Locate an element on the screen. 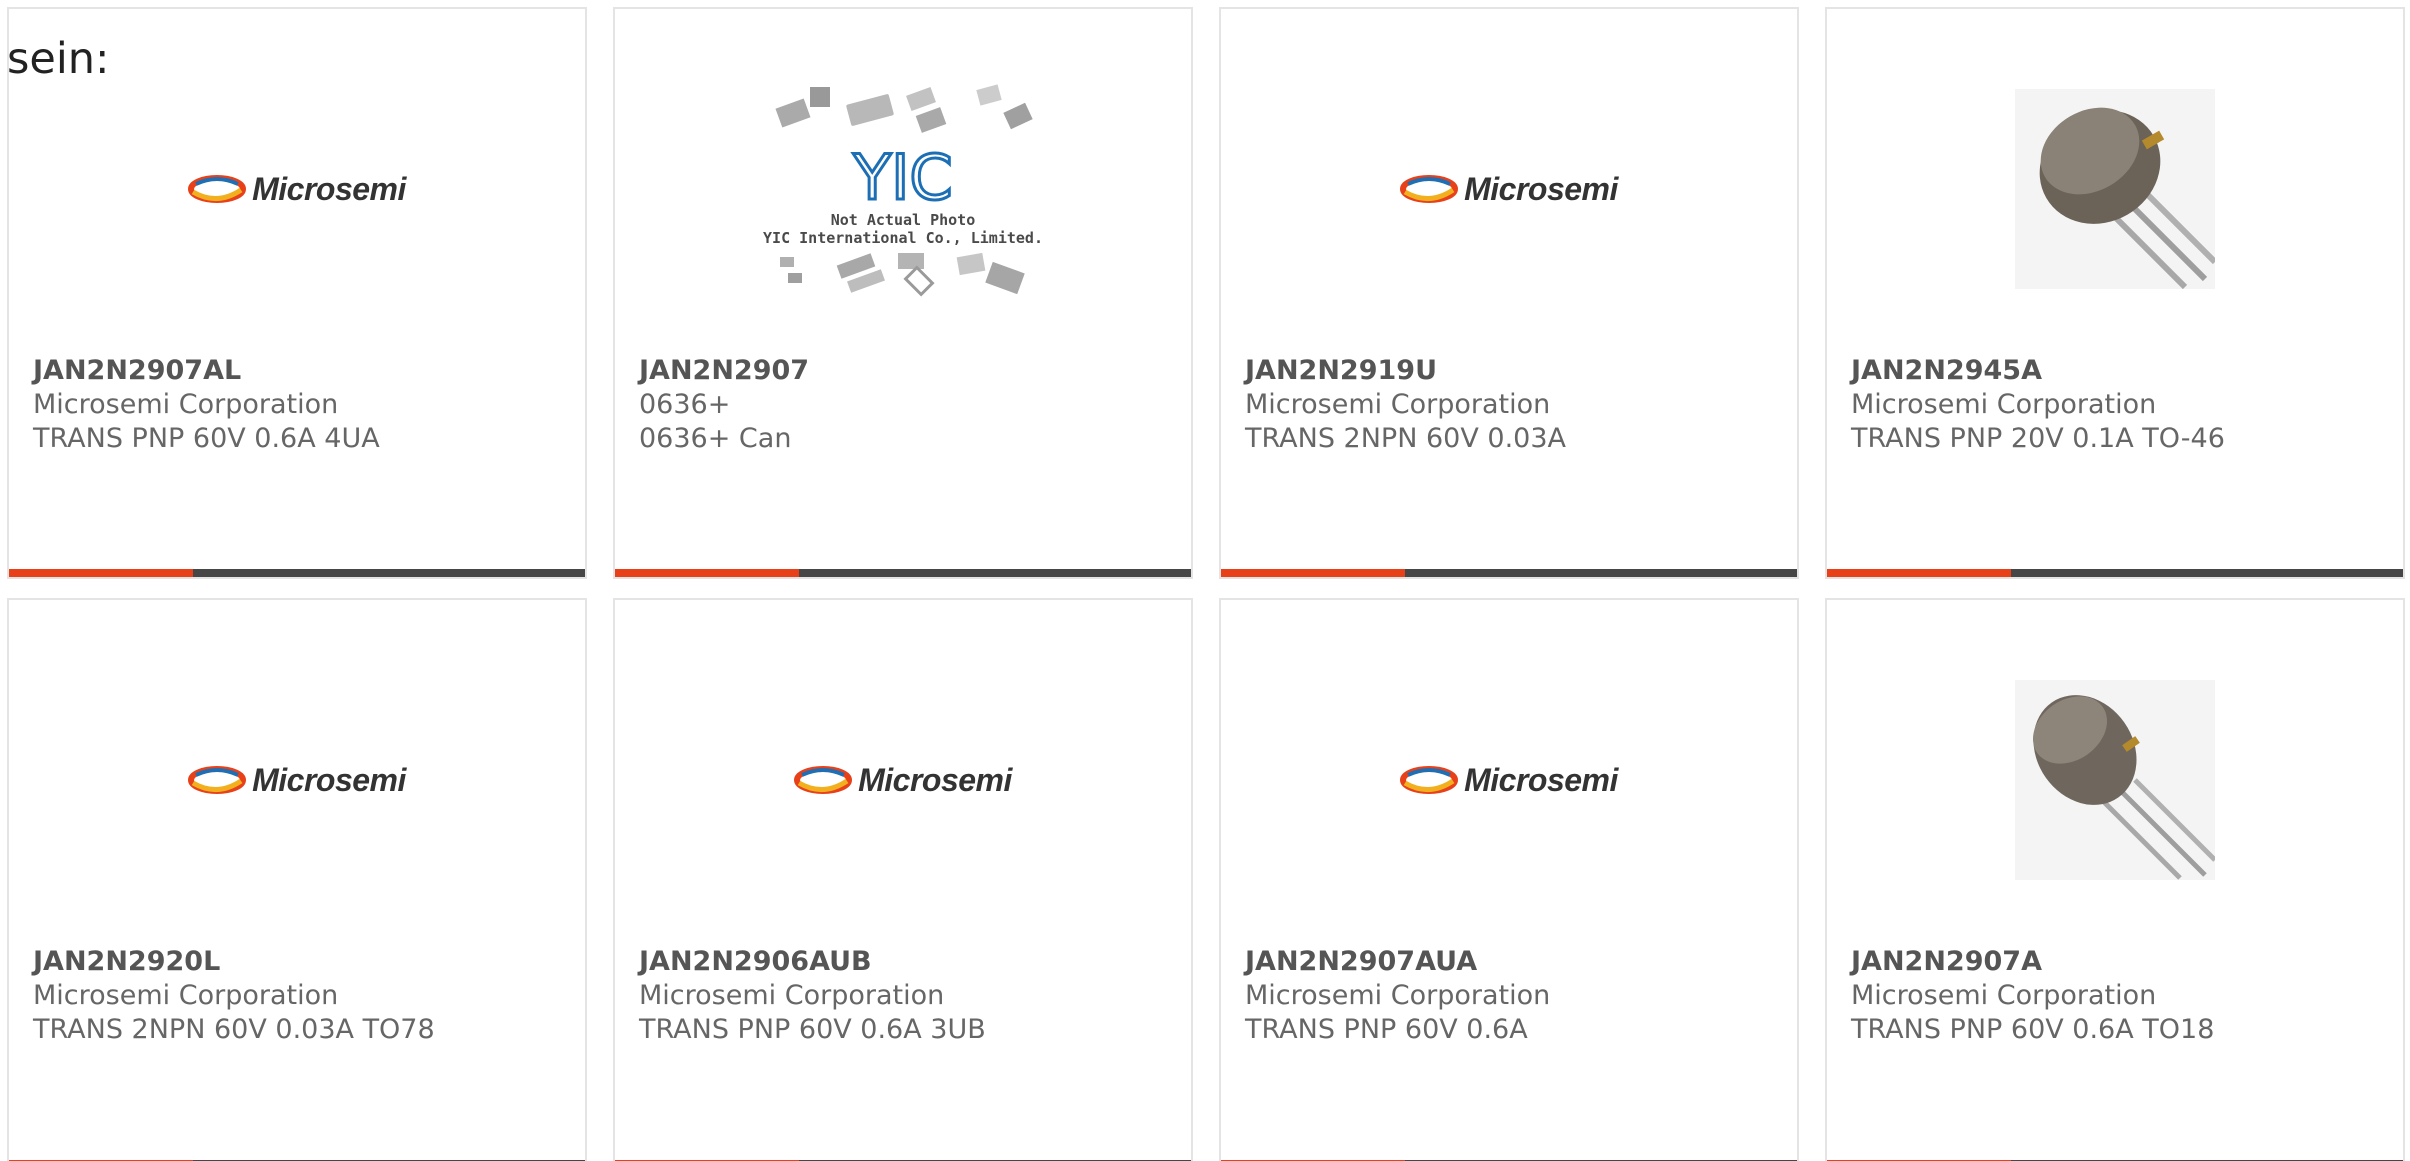  part-number: JAN2N2945A is located at coordinates (1946, 371).